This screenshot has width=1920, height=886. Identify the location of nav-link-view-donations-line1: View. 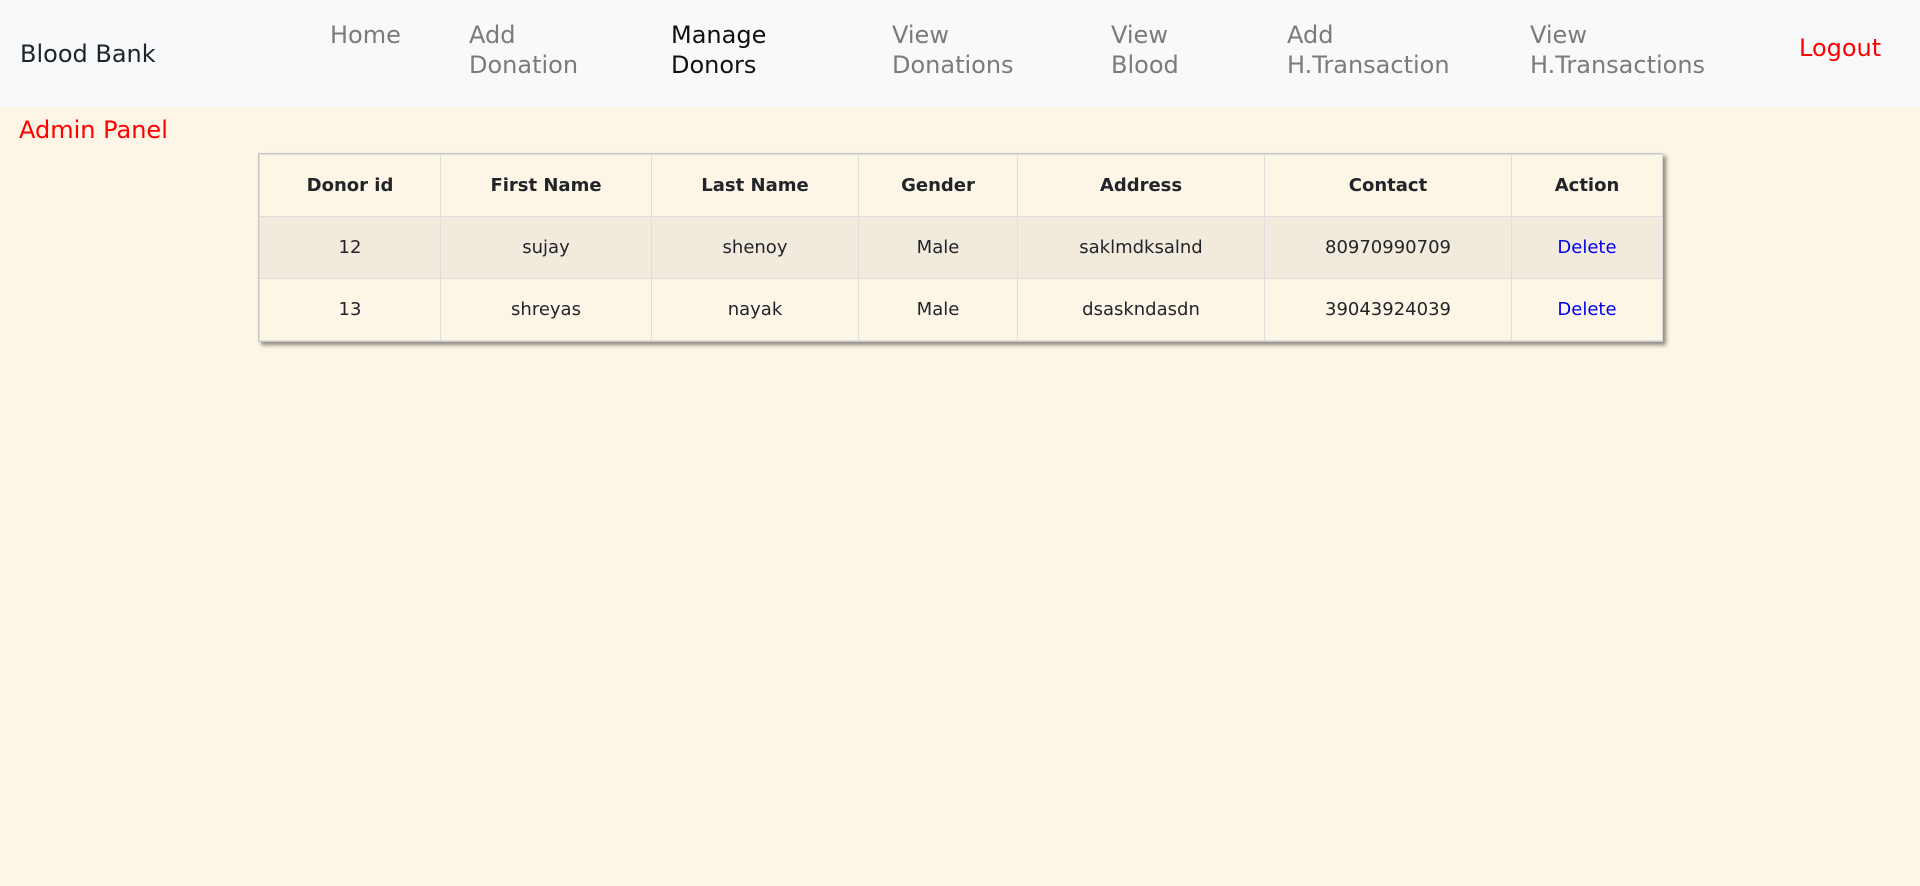
(920, 35).